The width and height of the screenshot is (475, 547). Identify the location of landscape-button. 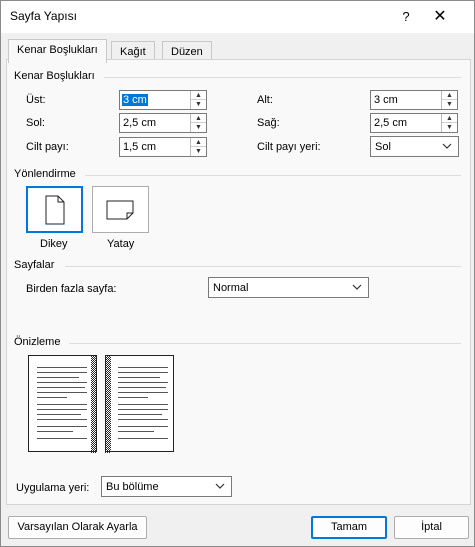
(120, 209).